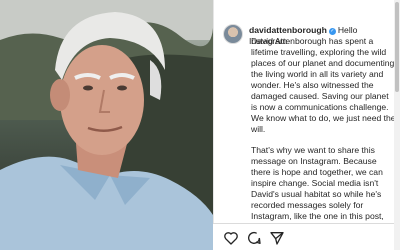  What do you see at coordinates (254, 238) in the screenshot?
I see `comment-icon` at bounding box center [254, 238].